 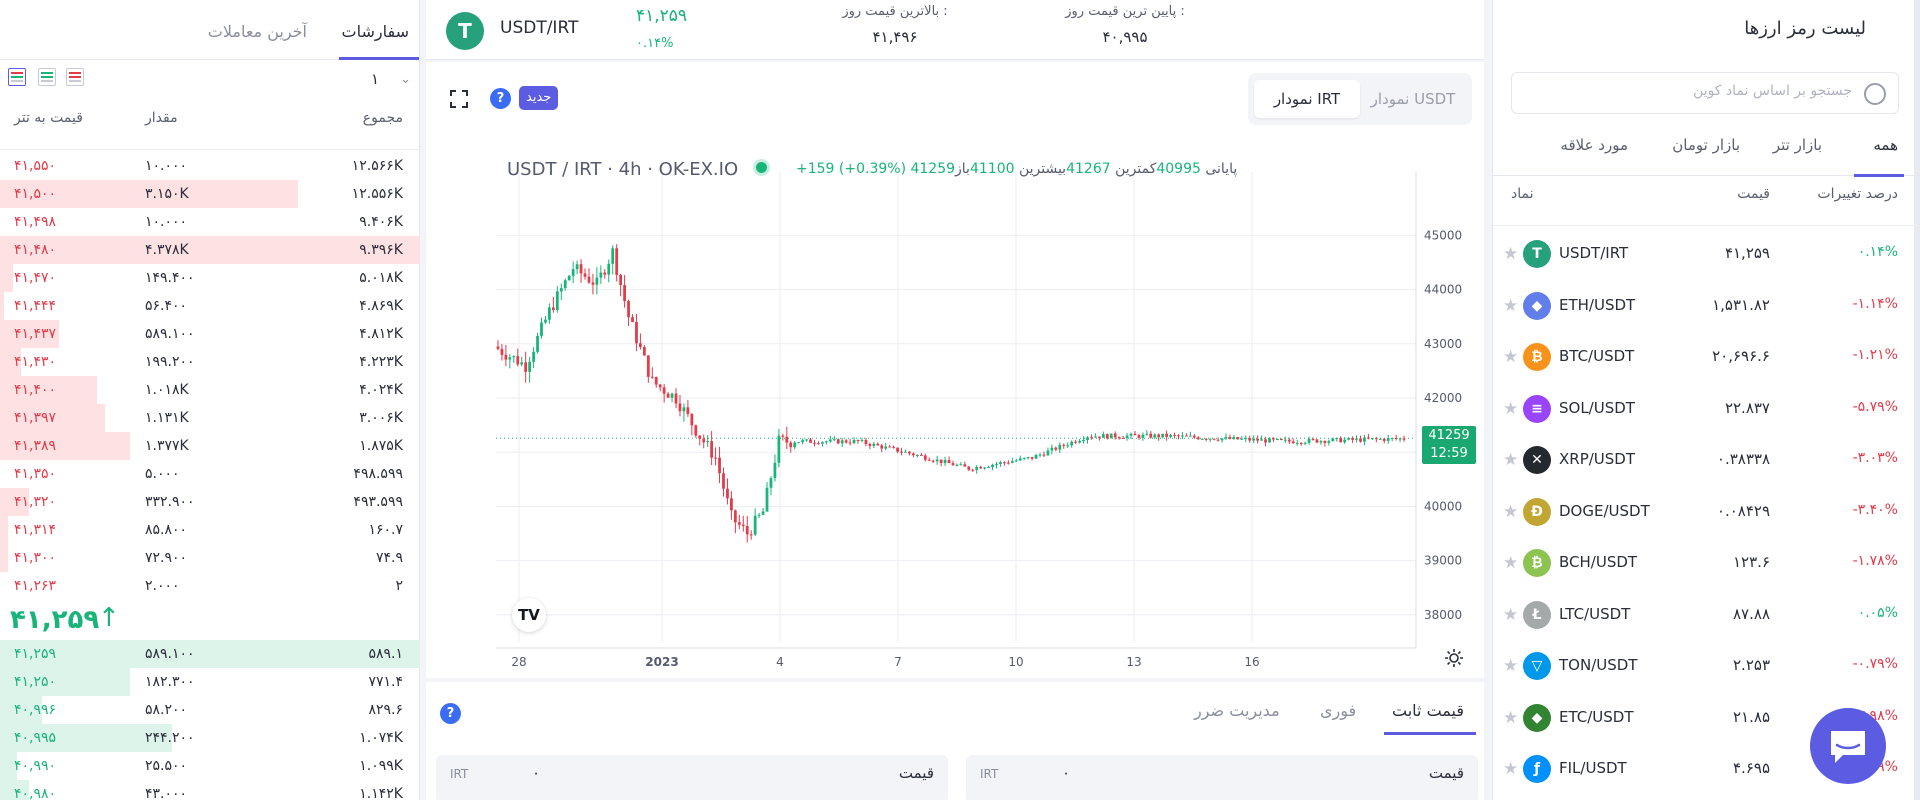 What do you see at coordinates (209, 790) in the screenshot?
I see `buy-order-row: ۱.۱۴۲K ۴۳.۰۰۰ ۴۰,۹۸۰` at bounding box center [209, 790].